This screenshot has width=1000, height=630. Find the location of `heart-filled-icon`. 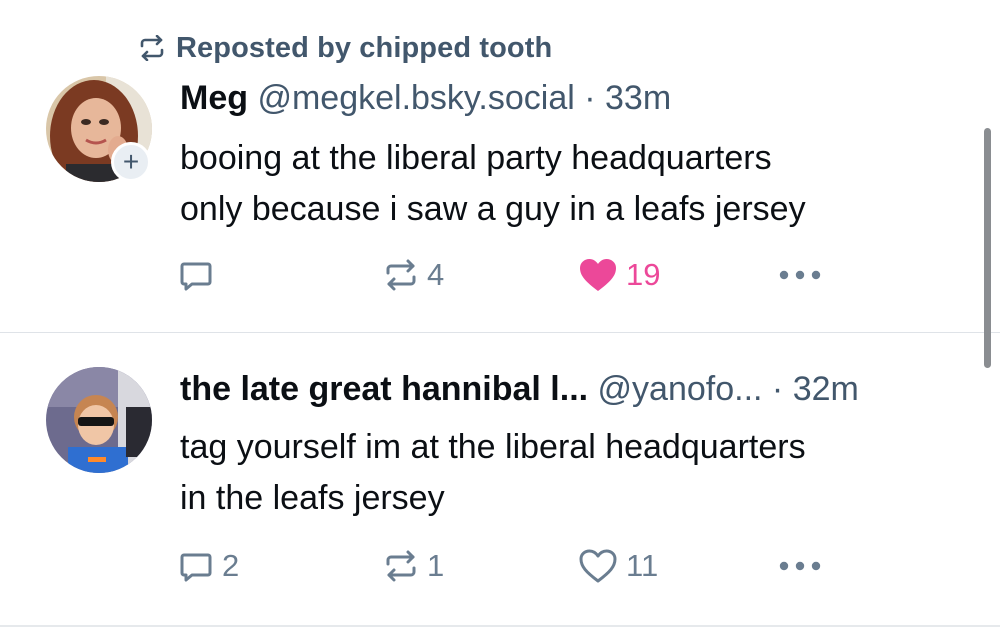

heart-filled-icon is located at coordinates (598, 275).